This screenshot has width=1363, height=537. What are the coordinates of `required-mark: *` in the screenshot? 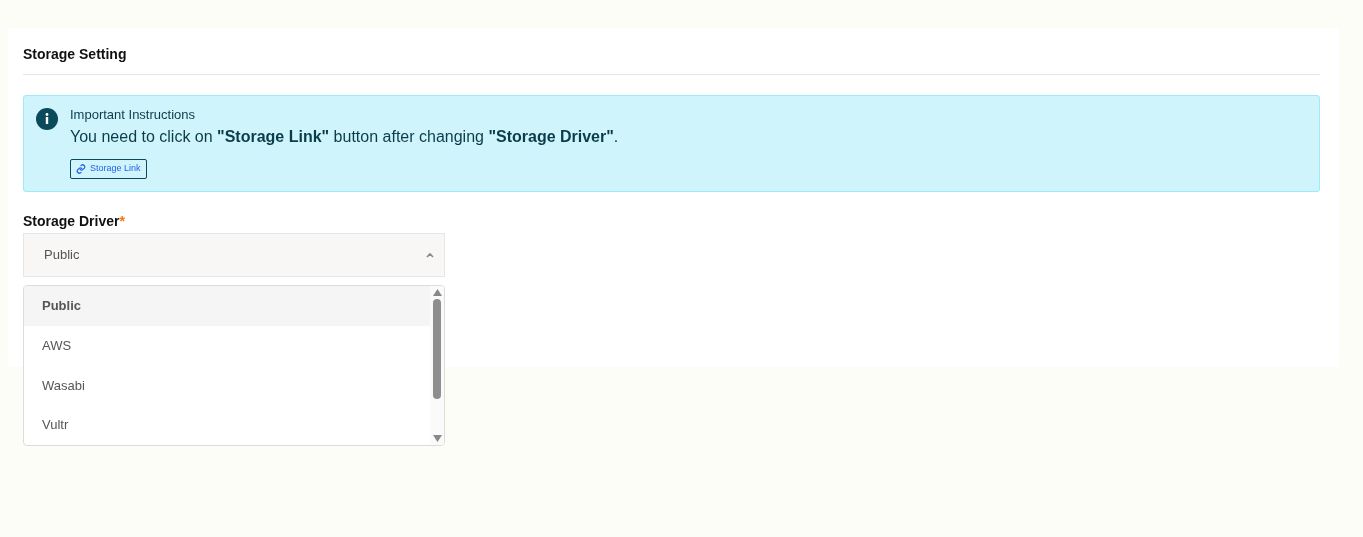 It's located at (122, 221).